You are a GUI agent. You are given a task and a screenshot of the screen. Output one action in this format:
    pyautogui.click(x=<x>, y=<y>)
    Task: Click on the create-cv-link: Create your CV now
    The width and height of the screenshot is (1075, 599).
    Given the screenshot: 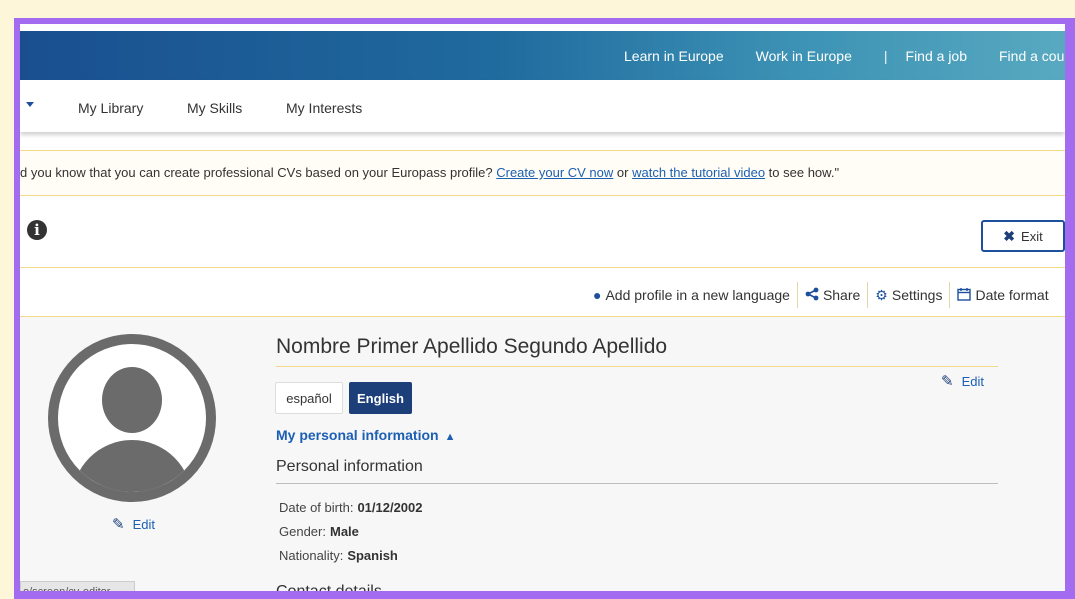 What is the action you would take?
    pyautogui.click(x=554, y=172)
    